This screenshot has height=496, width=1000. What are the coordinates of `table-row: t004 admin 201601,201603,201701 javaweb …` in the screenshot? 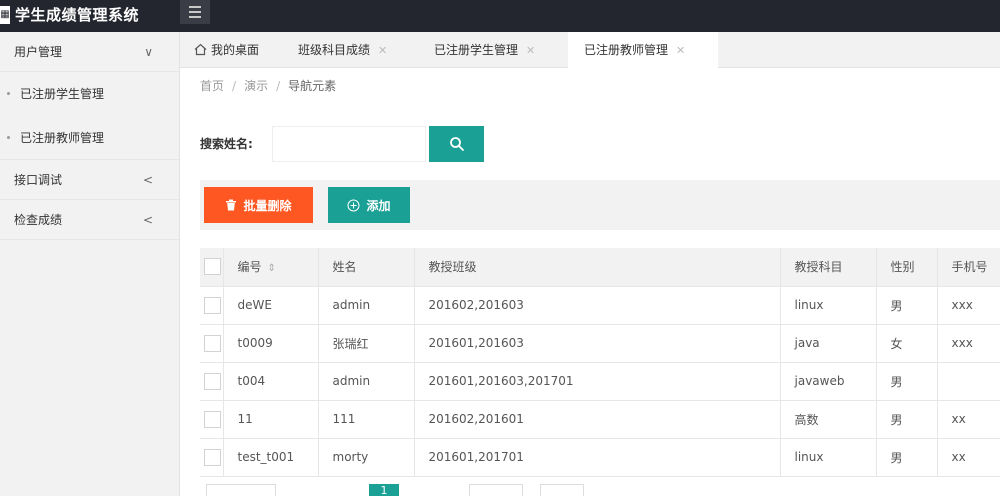 It's located at (600, 381).